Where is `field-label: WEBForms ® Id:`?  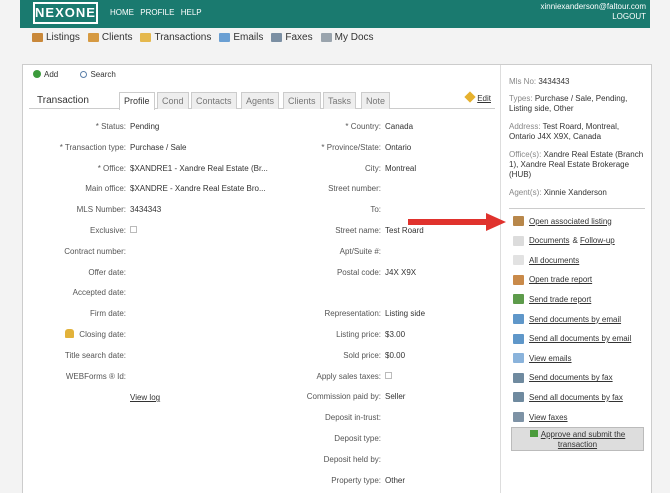
field-label: WEBForms ® Id: is located at coordinates (95, 376).